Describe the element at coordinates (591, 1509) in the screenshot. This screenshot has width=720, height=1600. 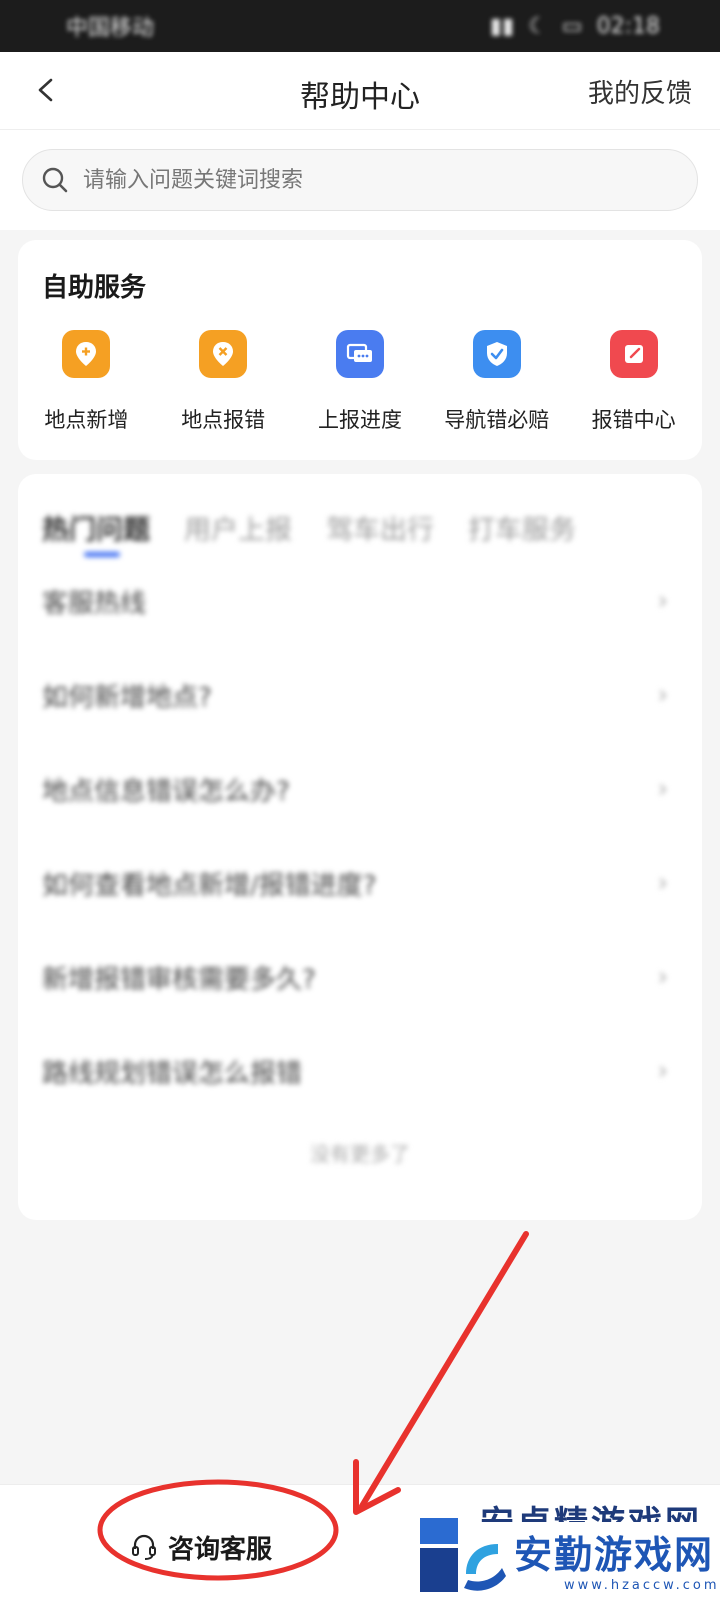
I see `watermark-top-text: 安卓精游戏网` at that location.